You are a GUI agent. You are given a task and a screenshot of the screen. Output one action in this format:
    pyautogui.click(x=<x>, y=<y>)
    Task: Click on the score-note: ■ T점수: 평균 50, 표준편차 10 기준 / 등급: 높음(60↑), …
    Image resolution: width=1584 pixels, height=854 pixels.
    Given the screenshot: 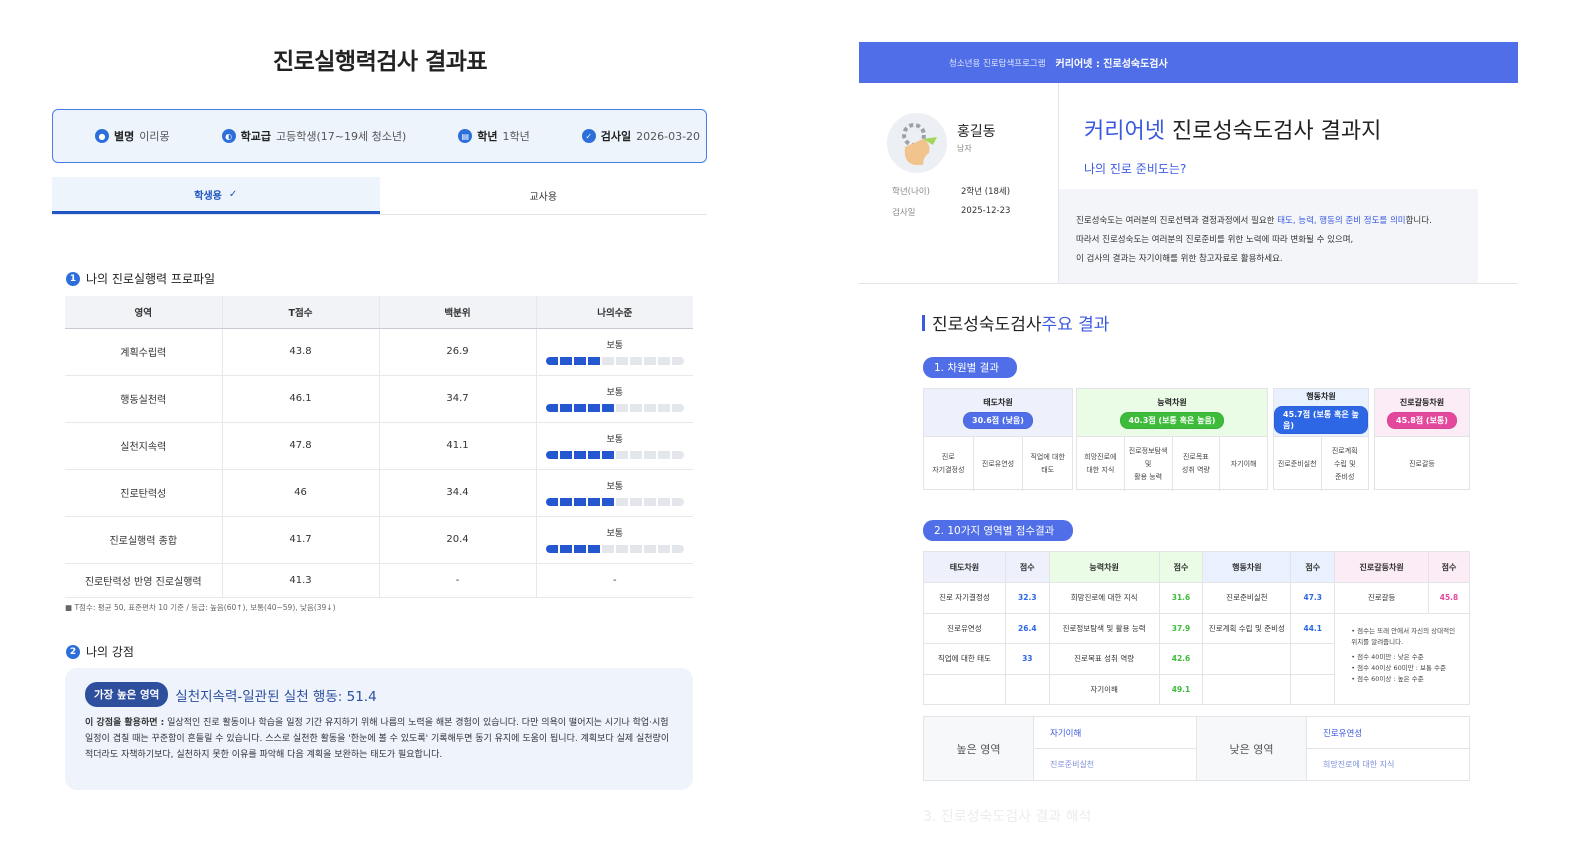 What is the action you would take?
    pyautogui.click(x=200, y=607)
    